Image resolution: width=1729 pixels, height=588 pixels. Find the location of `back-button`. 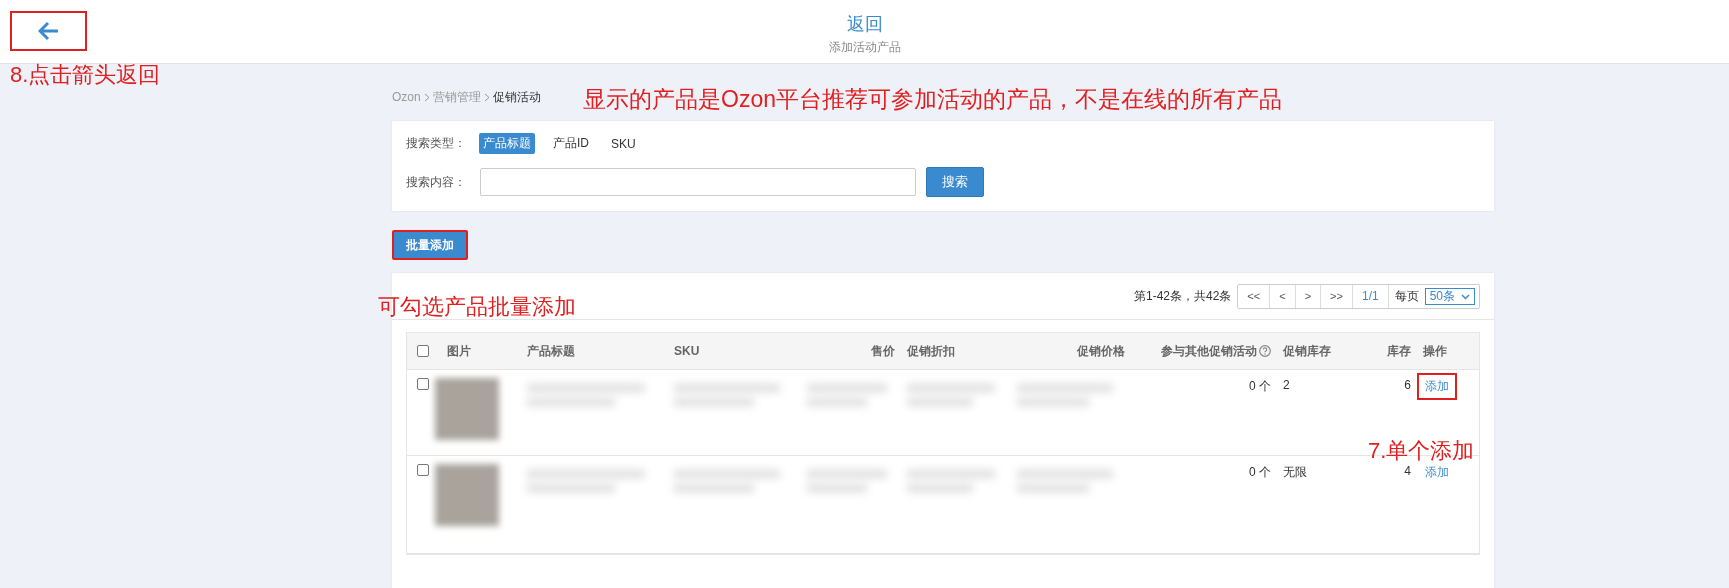

back-button is located at coordinates (48, 31).